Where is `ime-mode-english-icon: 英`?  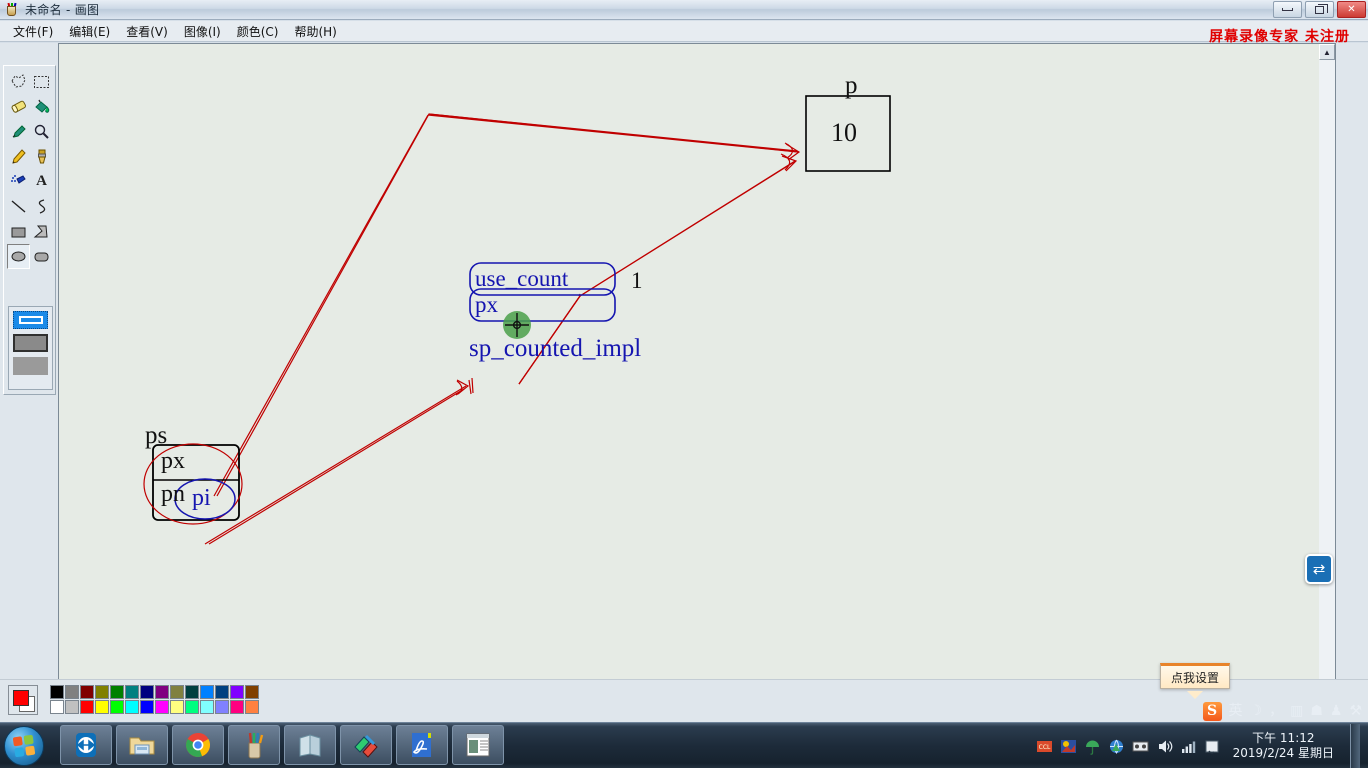 ime-mode-english-icon: 英 is located at coordinates (1236, 711).